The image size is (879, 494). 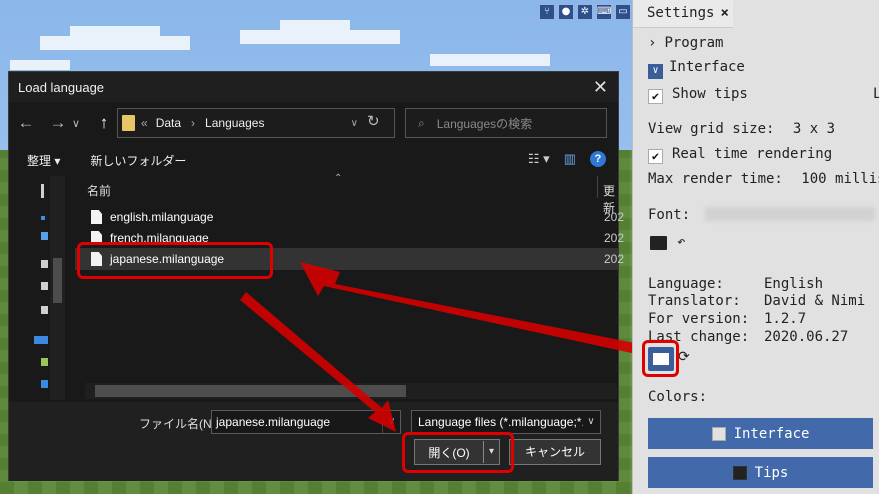 I want to click on real-time-label: Real time rendering, so click(x=752, y=154).